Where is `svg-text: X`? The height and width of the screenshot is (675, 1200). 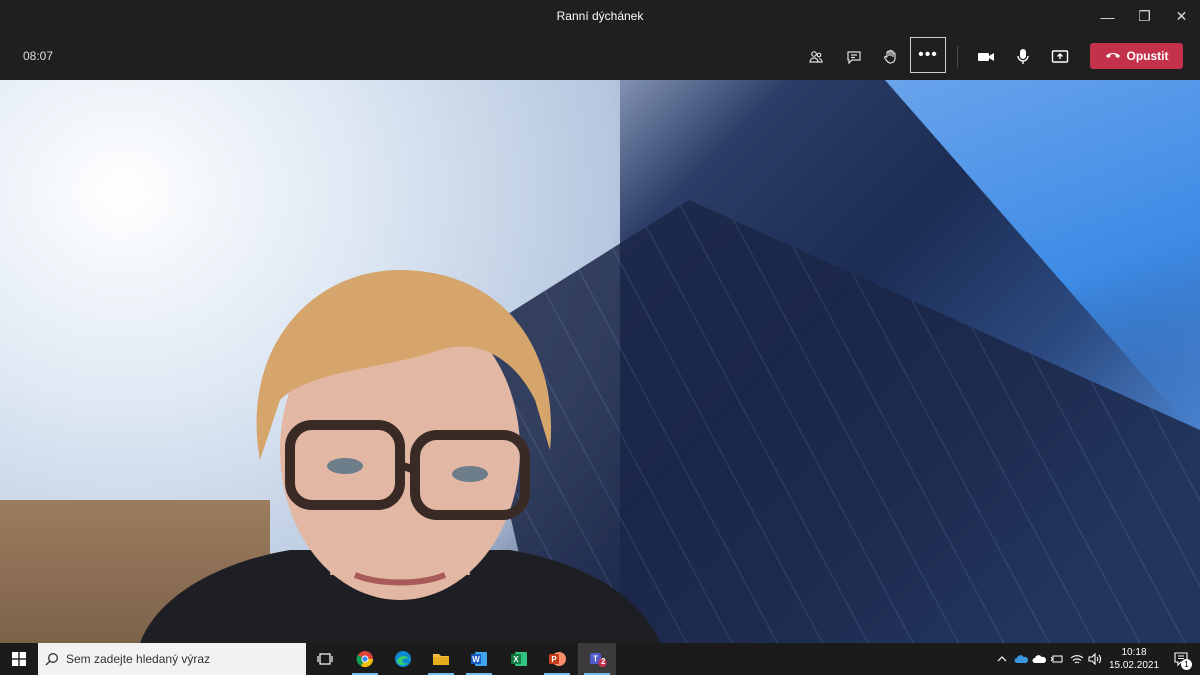
svg-text: X is located at coordinates (516, 659).